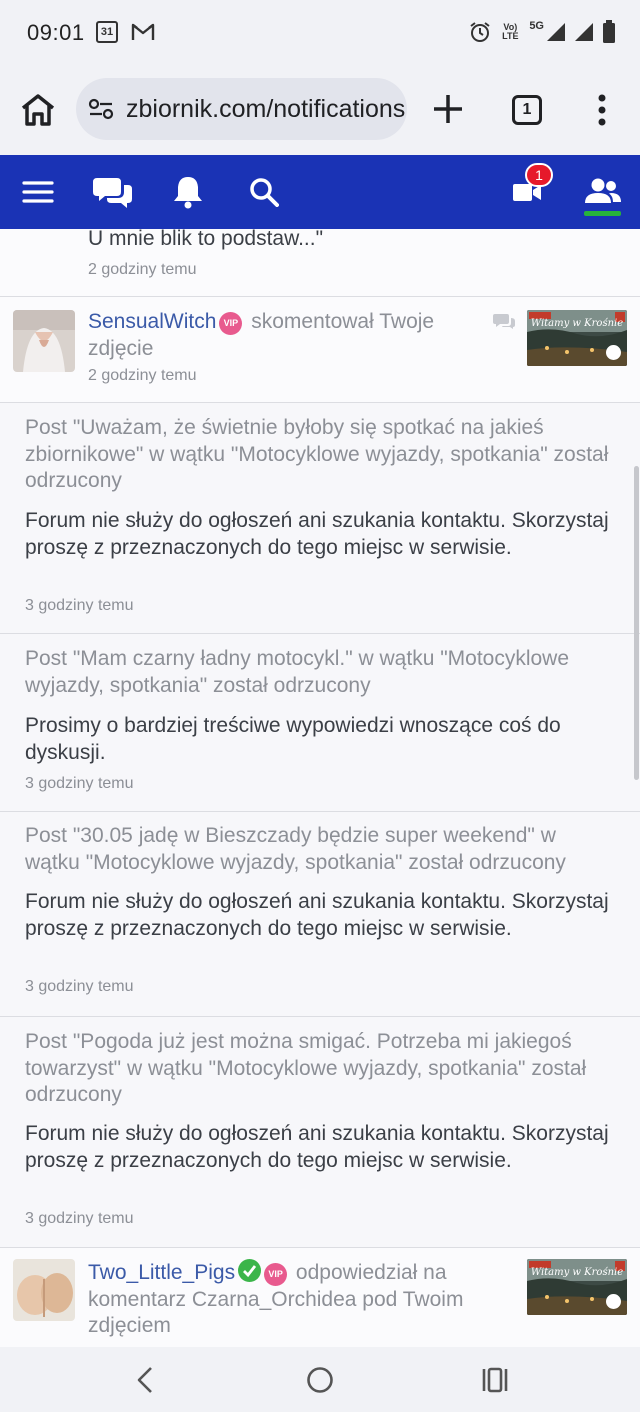  I want to click on network-5g: 5G, so click(547, 31).